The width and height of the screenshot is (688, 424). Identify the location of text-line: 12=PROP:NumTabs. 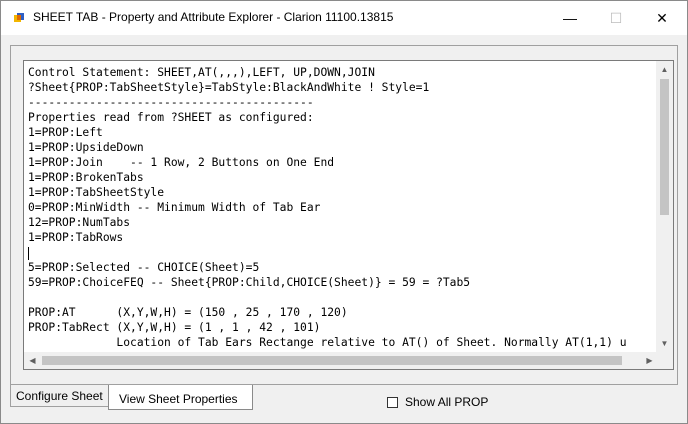
(79, 222).